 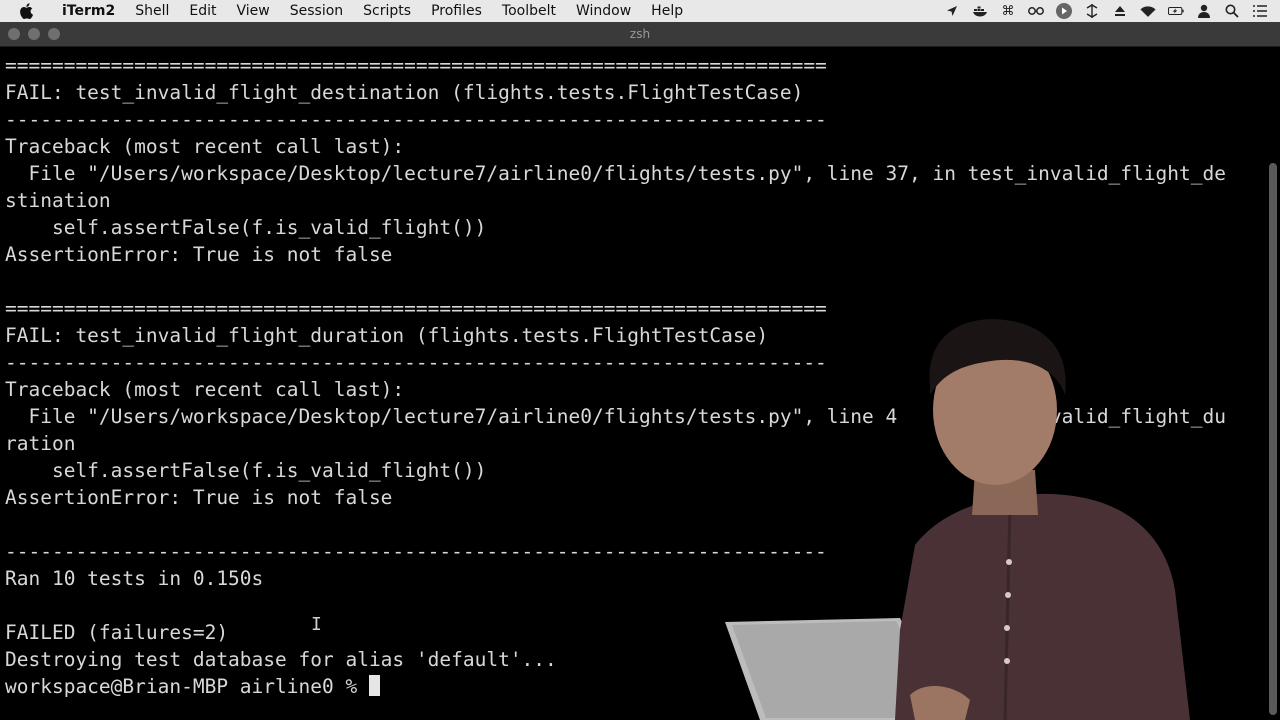 I want to click on apple-icon, so click(x=27, y=11).